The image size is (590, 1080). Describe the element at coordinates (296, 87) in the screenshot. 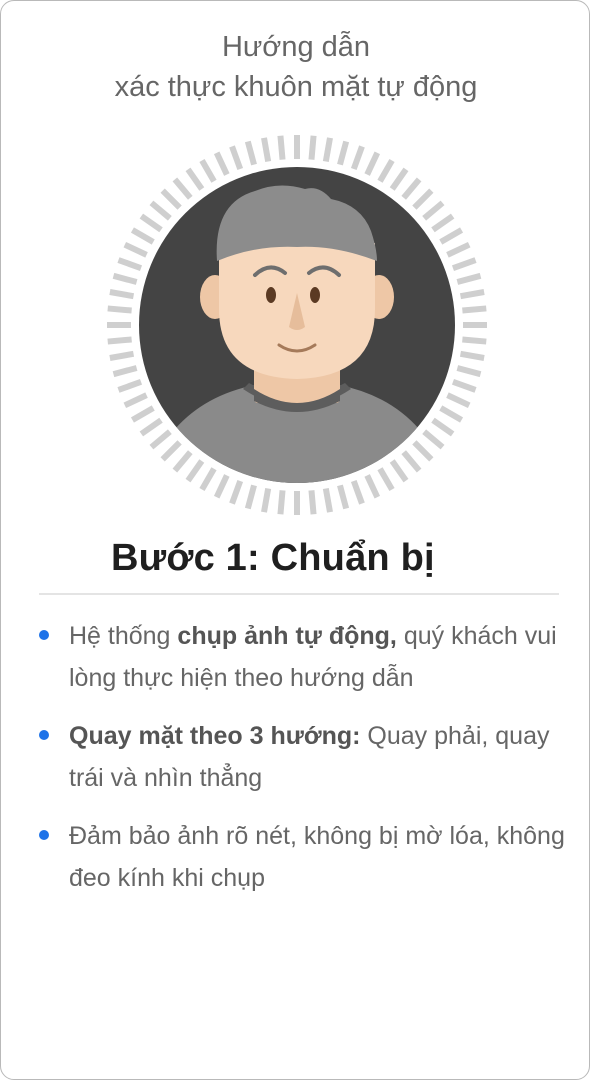

I see `title-line-2: xác thực khuôn mặt tự động` at that location.